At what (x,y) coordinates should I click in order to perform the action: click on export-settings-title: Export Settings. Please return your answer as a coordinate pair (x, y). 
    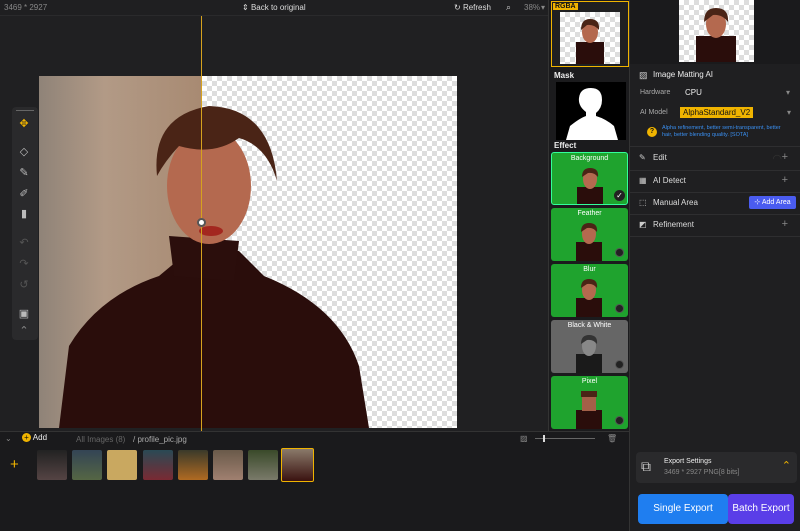
    Looking at the image, I should click on (688, 461).